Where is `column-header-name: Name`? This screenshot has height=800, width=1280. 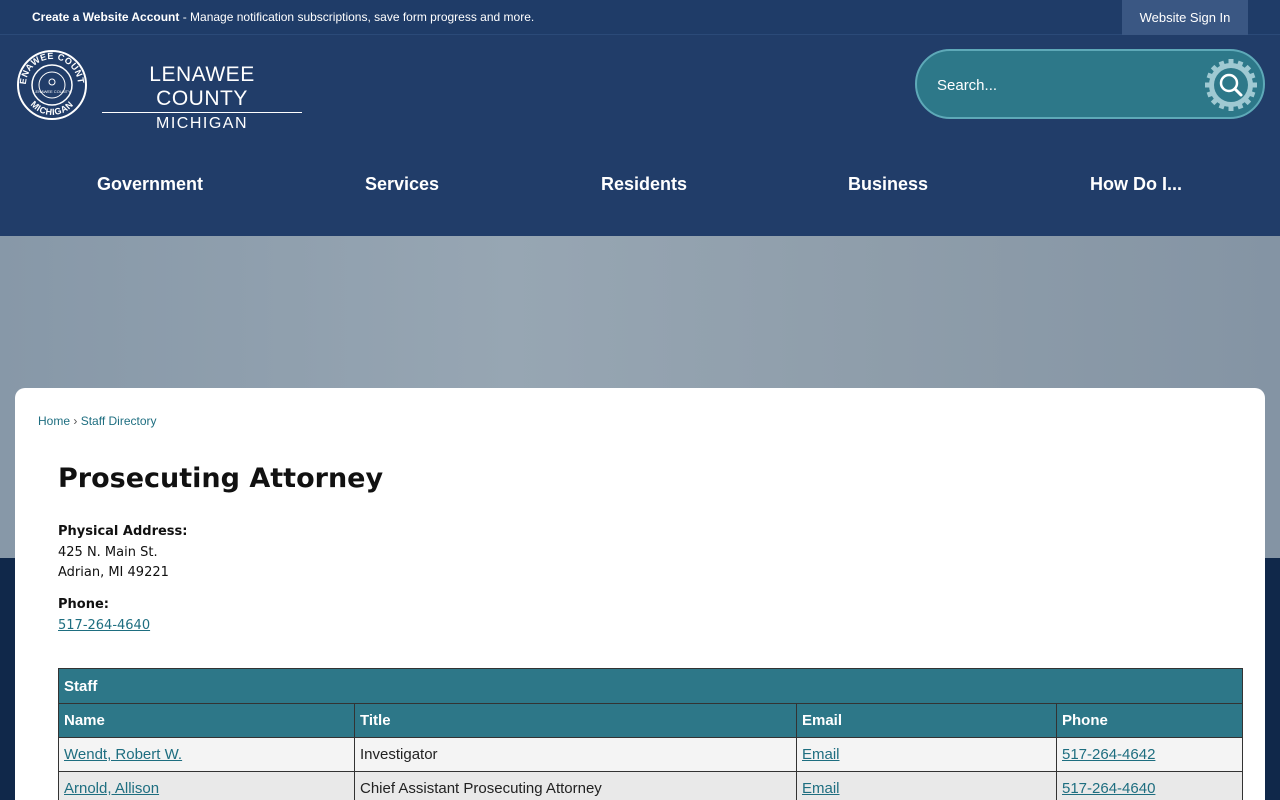
column-header-name: Name is located at coordinates (206, 720).